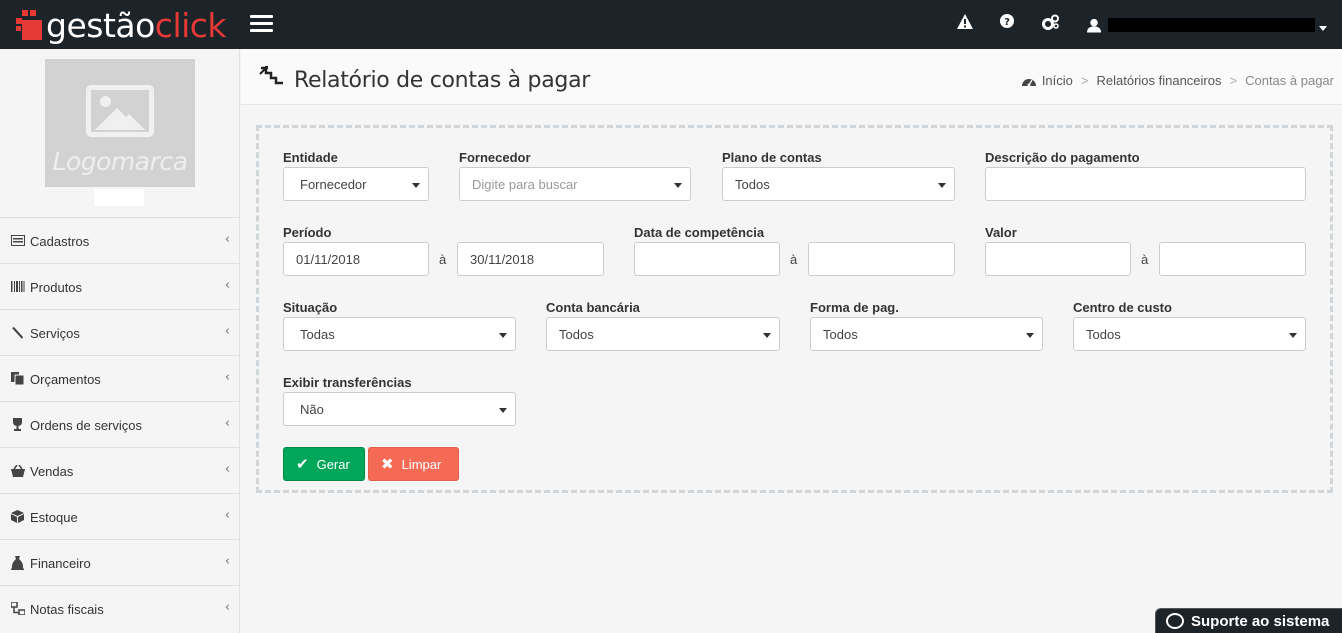 The width and height of the screenshot is (1342, 633). I want to click on help-icon: ?, so click(1007, 24).